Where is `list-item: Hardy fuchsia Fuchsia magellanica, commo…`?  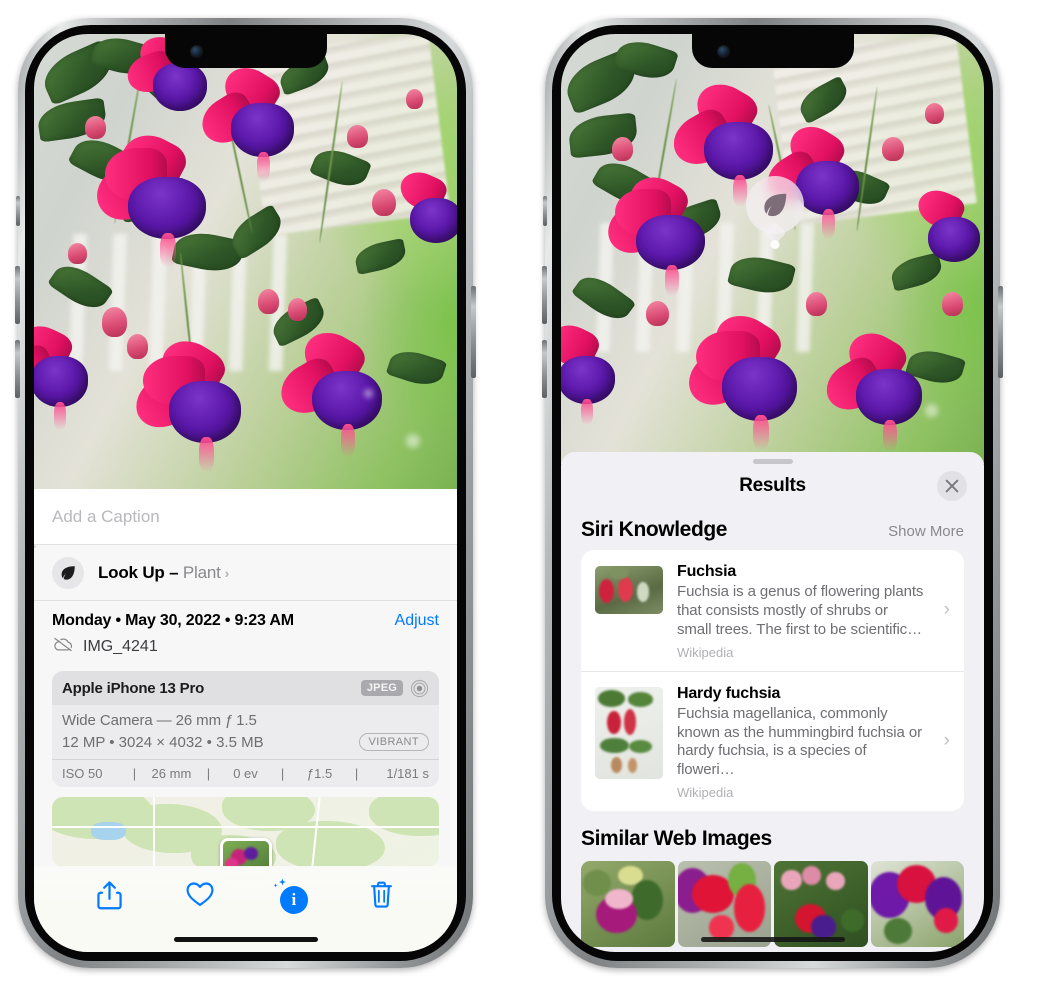
list-item: Hardy fuchsia Fuchsia magellanica, commo… is located at coordinates (772, 741).